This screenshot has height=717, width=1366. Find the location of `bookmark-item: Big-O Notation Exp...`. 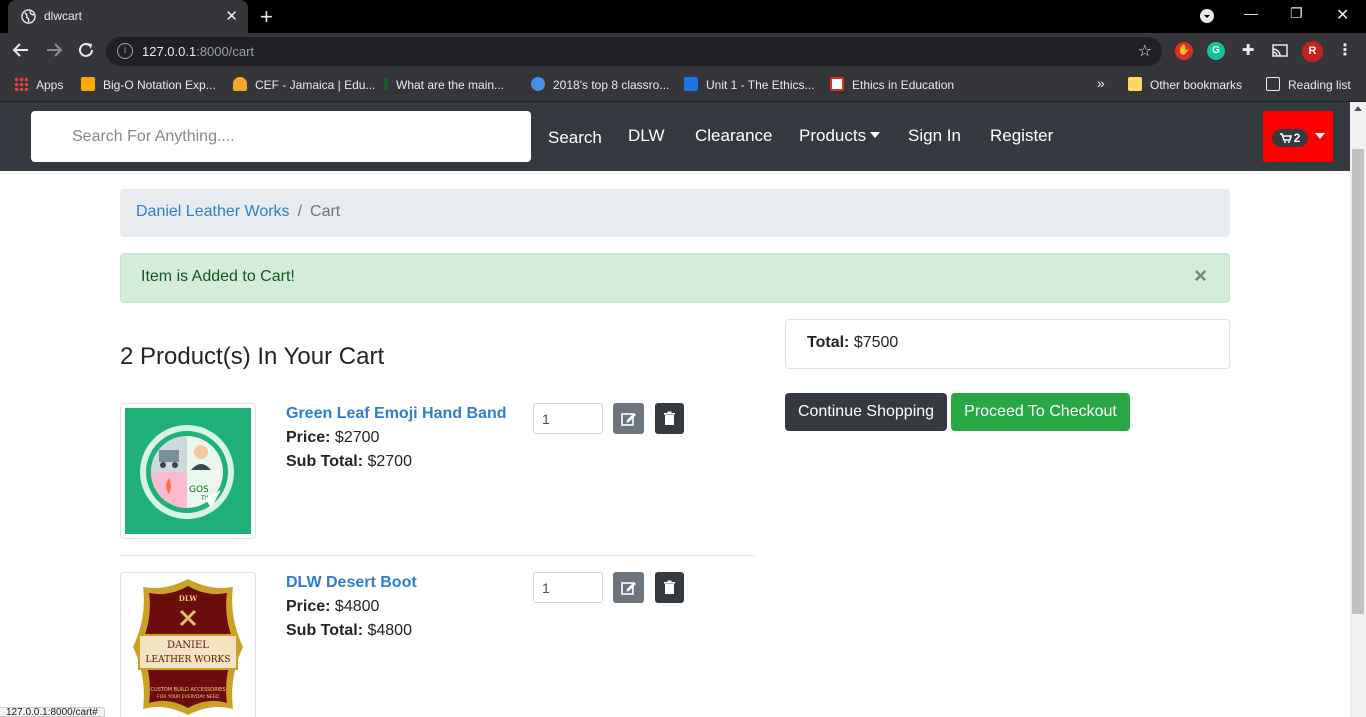

bookmark-item: Big-O Notation Exp... is located at coordinates (148, 84).